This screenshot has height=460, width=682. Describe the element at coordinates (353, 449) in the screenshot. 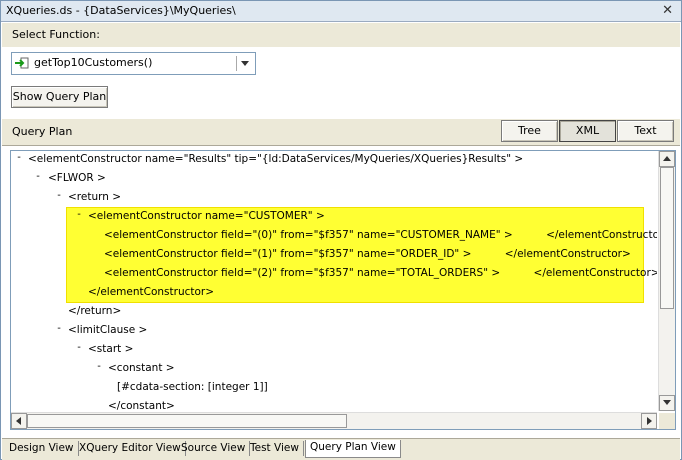

I see `tab-query-plan-view: Query Plan View` at that location.